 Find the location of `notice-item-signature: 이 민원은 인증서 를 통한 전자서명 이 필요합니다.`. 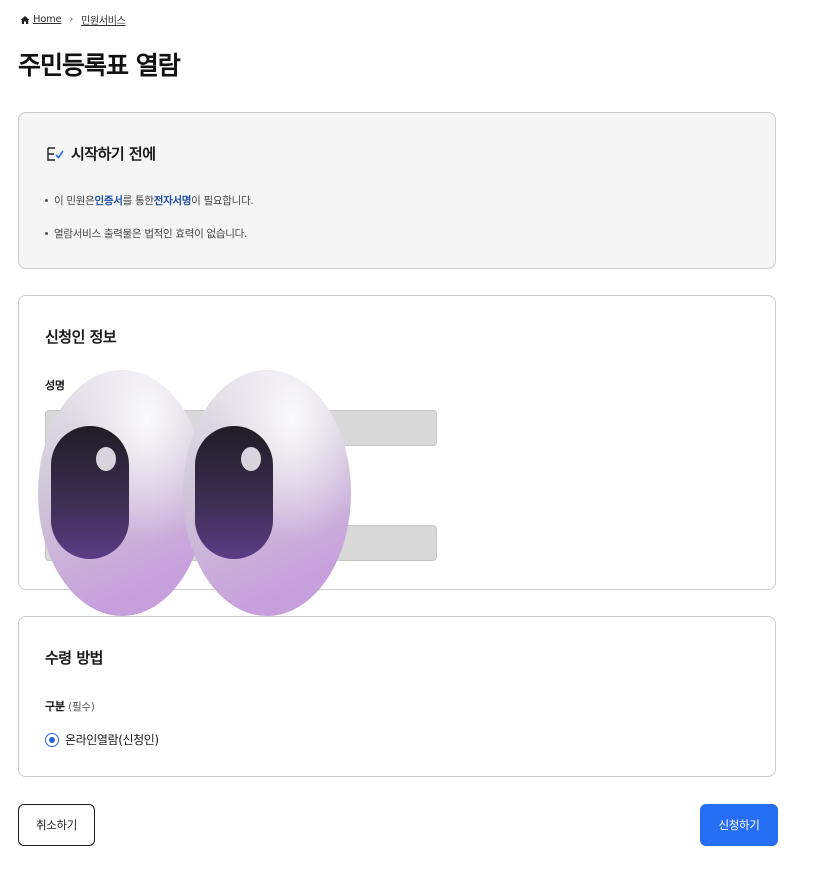

notice-item-signature: 이 민원은 인증서 를 통한 전자서명 이 필요합니다. is located at coordinates (149, 200).